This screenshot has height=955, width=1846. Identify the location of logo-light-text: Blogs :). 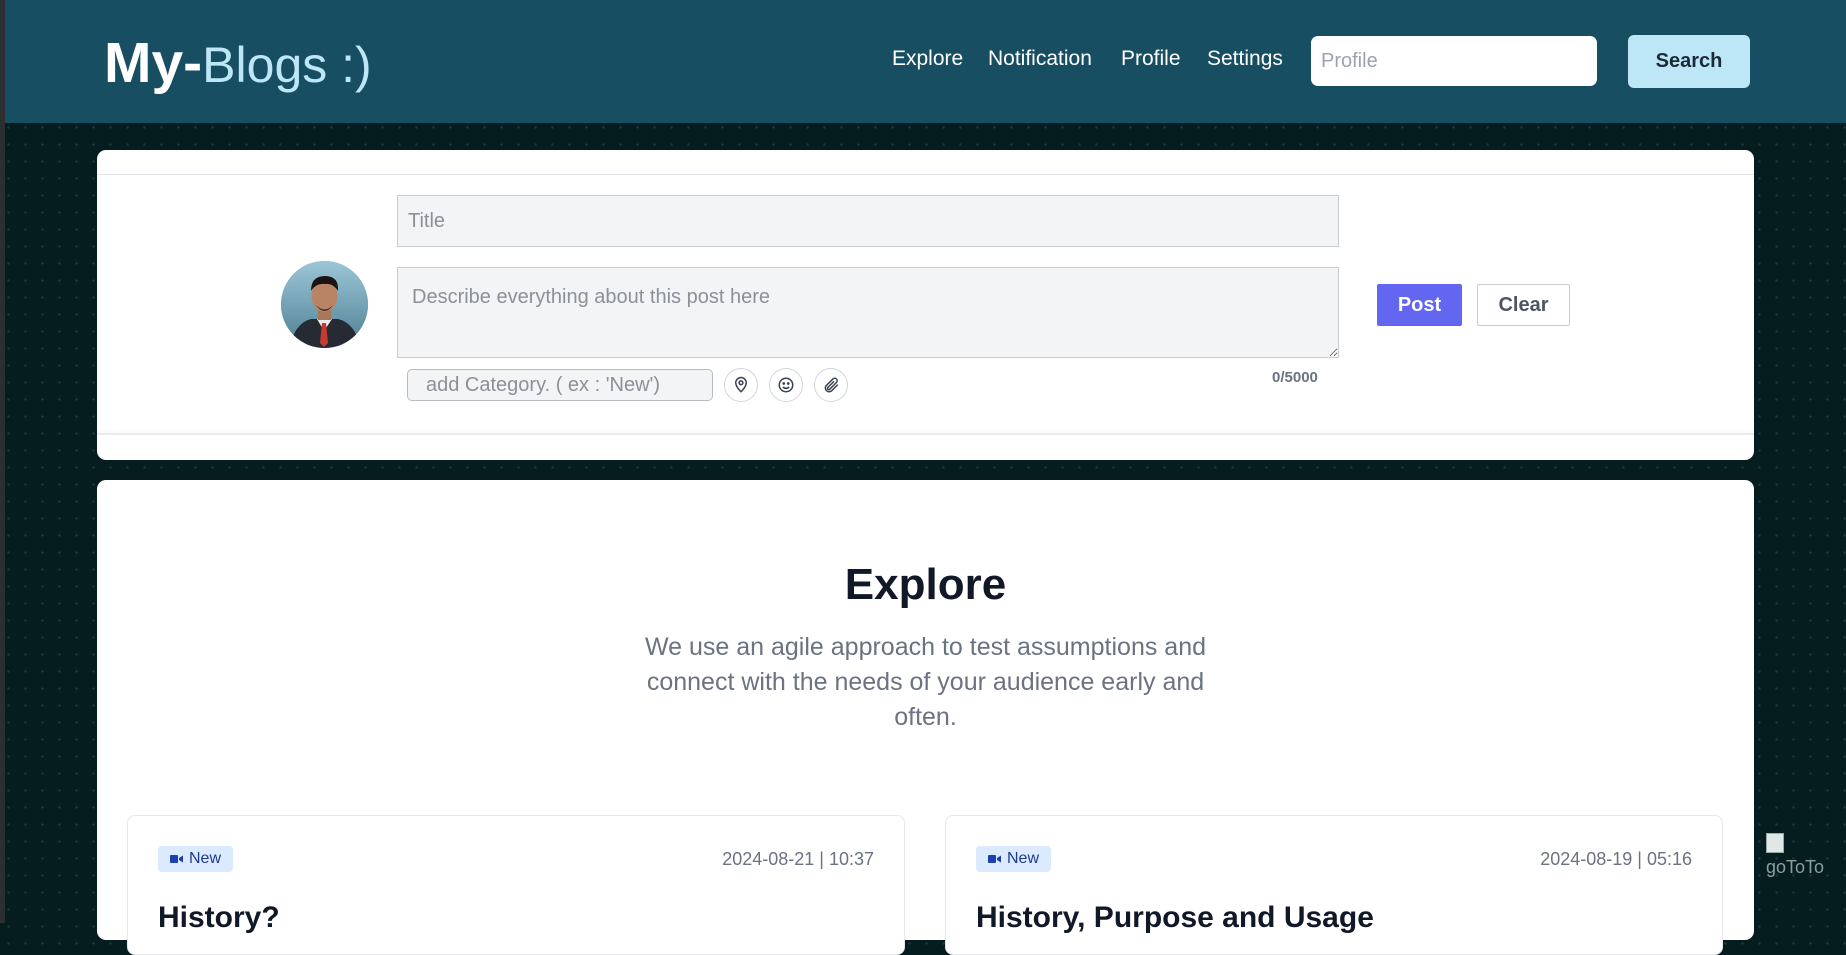
(287, 65).